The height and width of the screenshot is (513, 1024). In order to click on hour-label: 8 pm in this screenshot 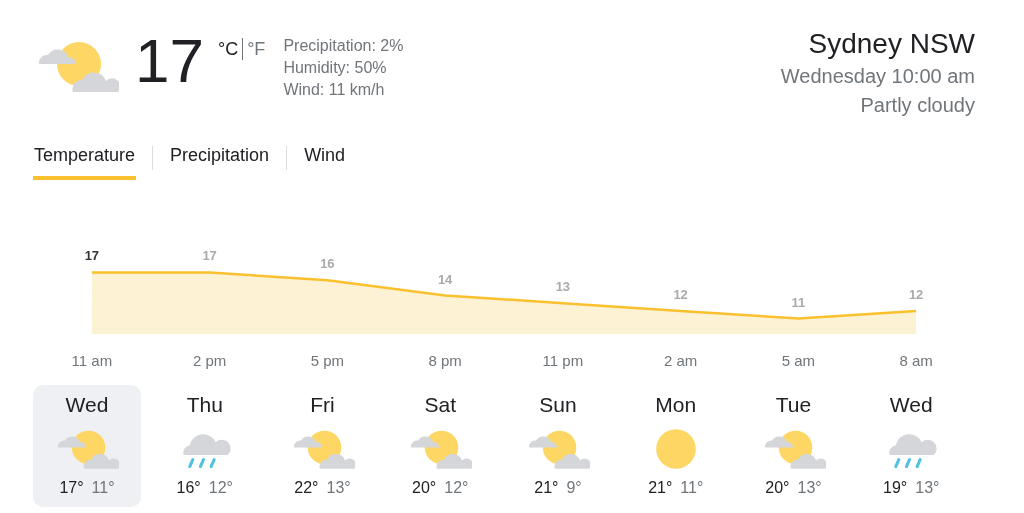, I will do `click(445, 360)`.